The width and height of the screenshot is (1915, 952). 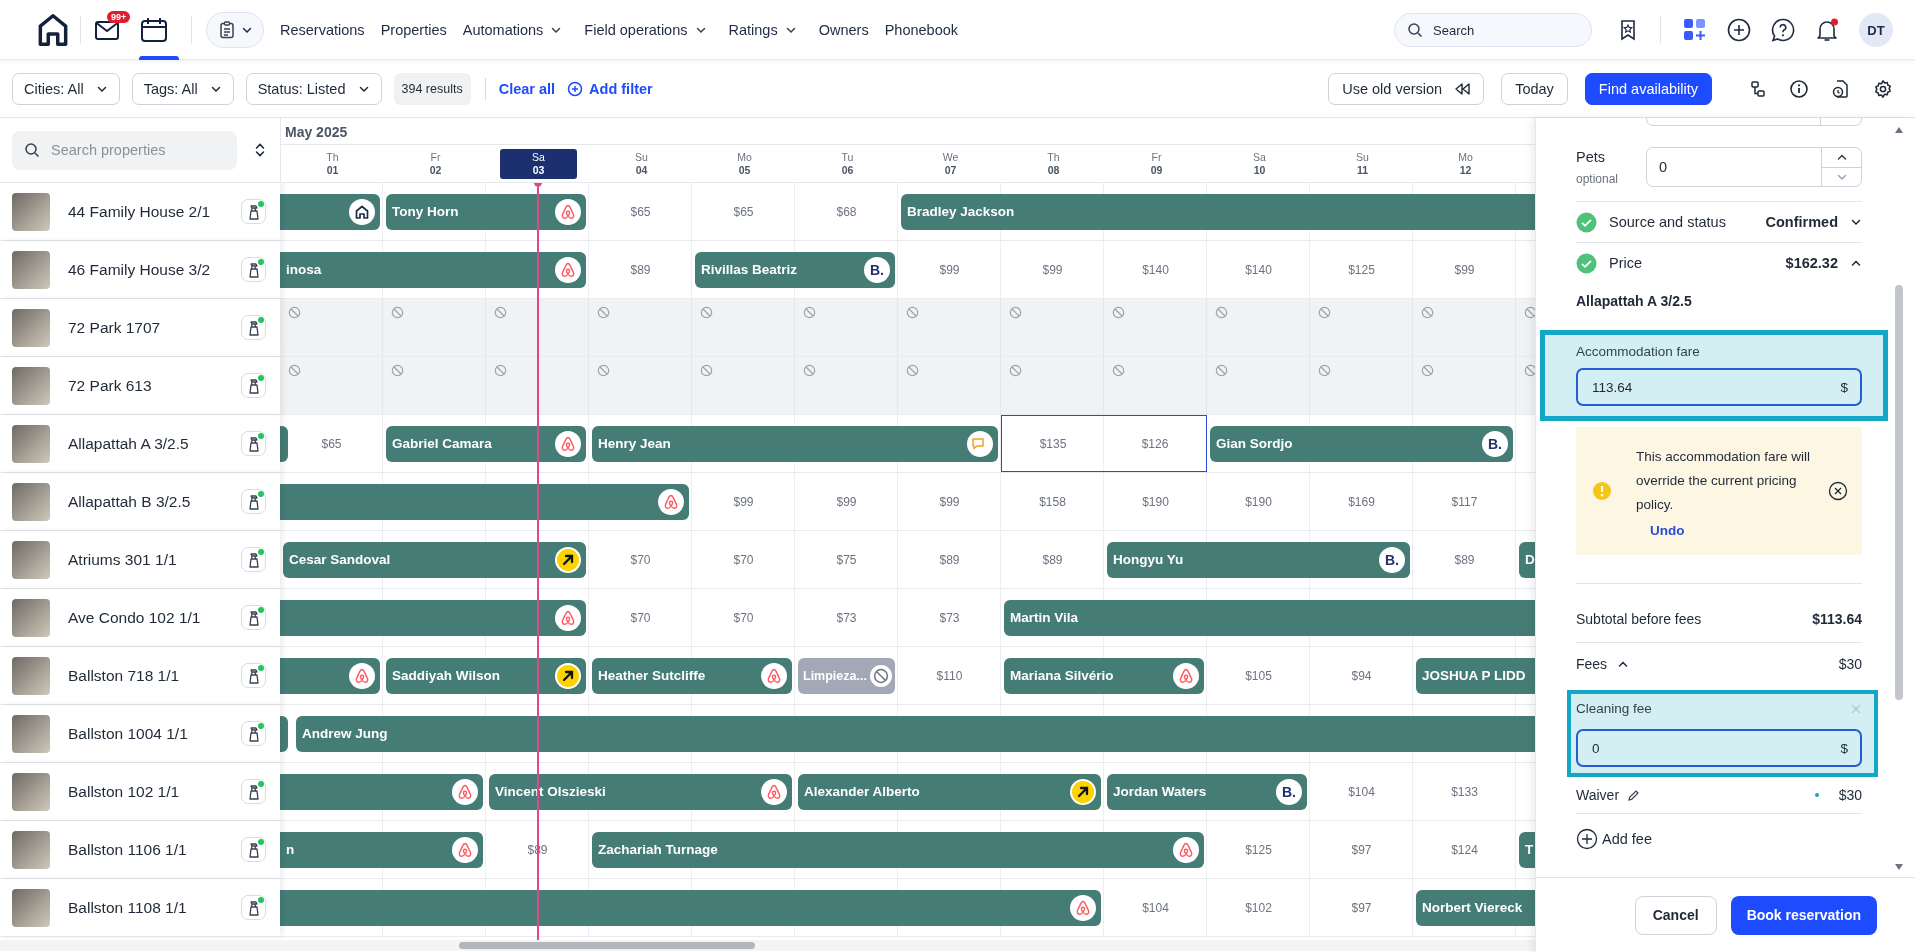 What do you see at coordinates (1218, 211) in the screenshot?
I see `booking-bar: Bradley Jackson` at bounding box center [1218, 211].